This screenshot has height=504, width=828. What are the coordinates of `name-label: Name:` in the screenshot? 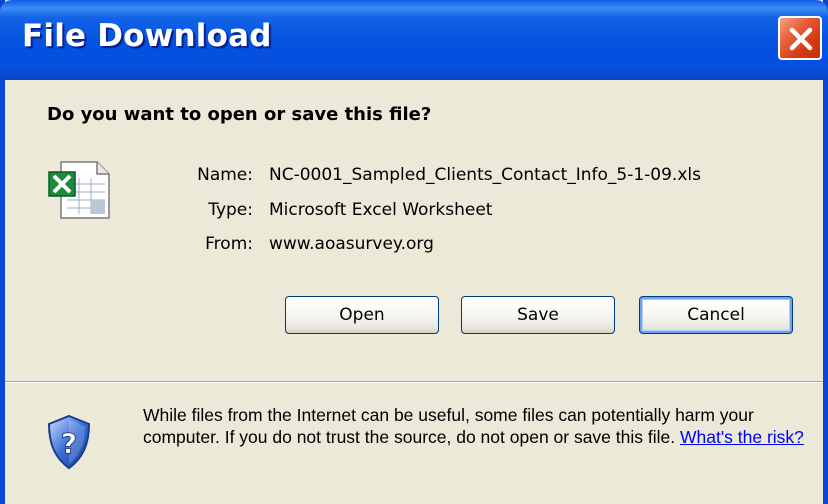 It's located at (225, 175).